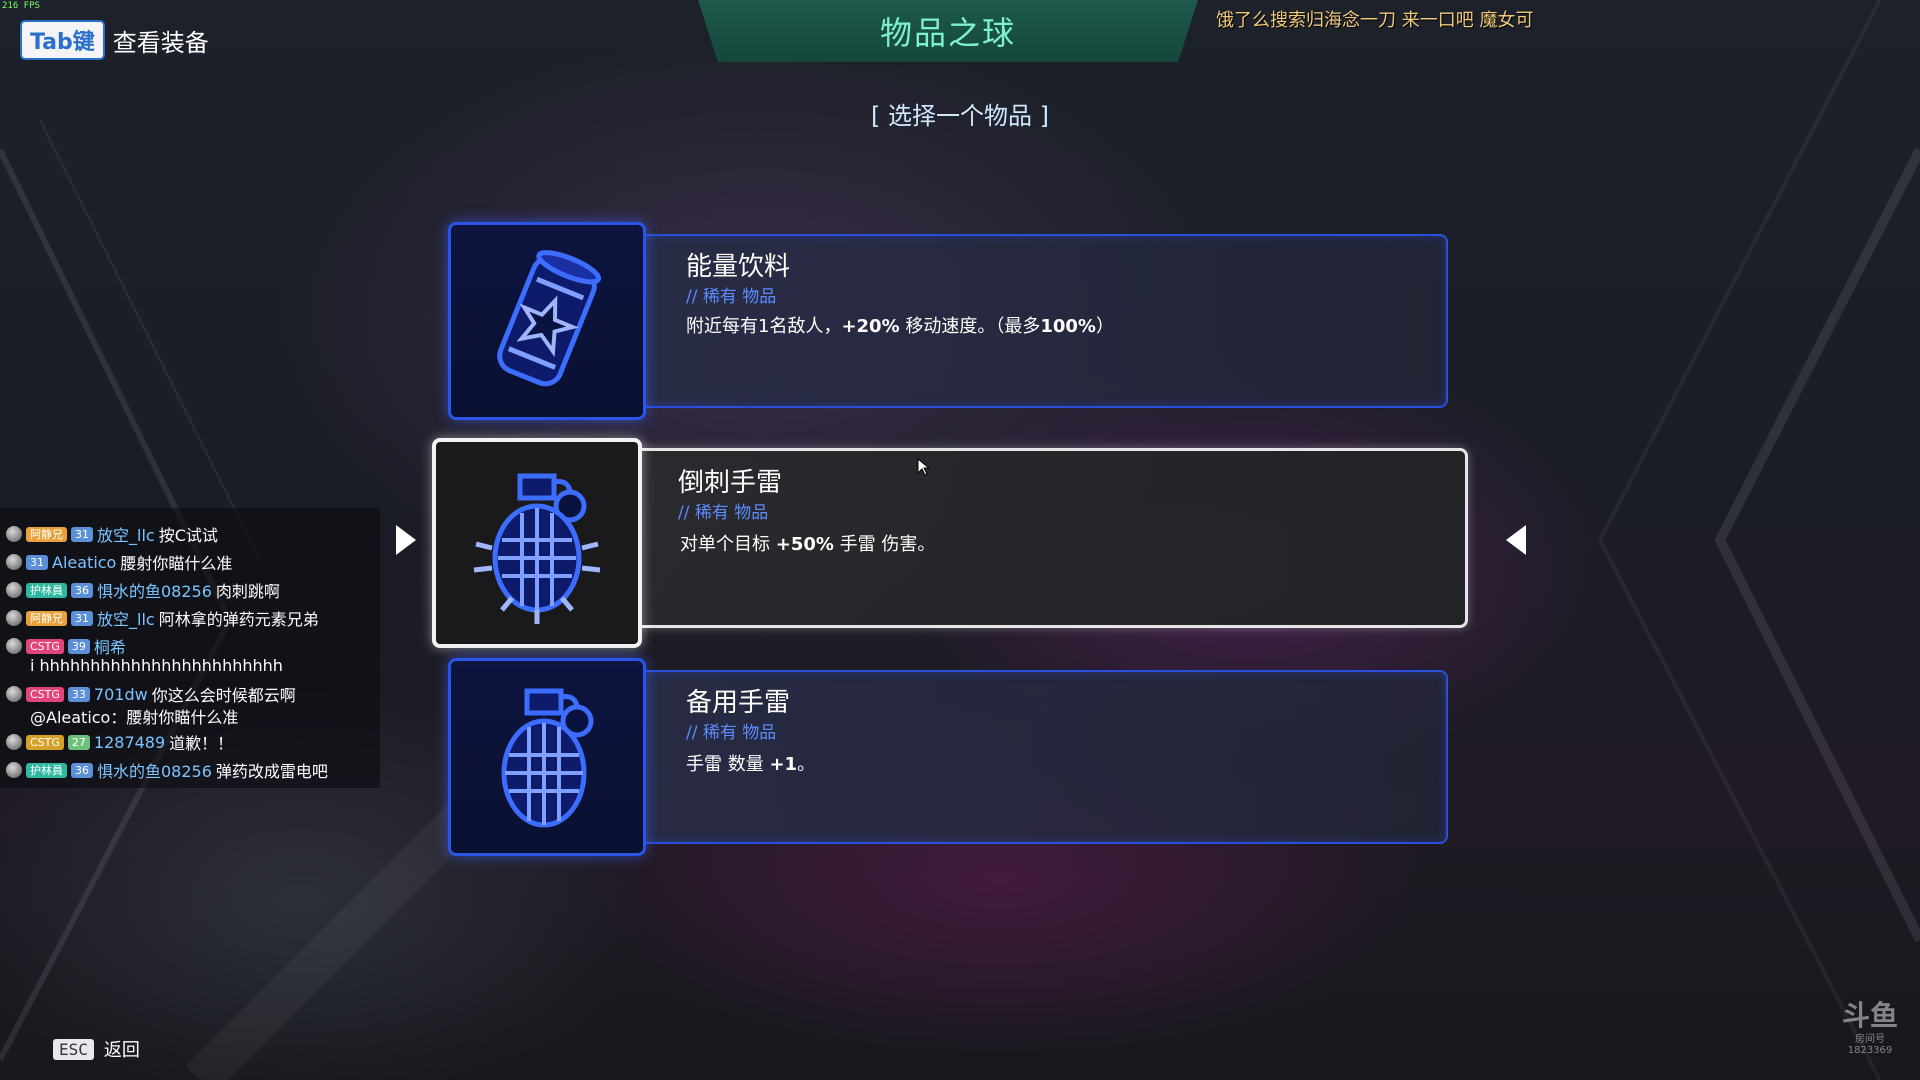  I want to click on chat-message: CSTG 39 桐希, so click(66, 646).